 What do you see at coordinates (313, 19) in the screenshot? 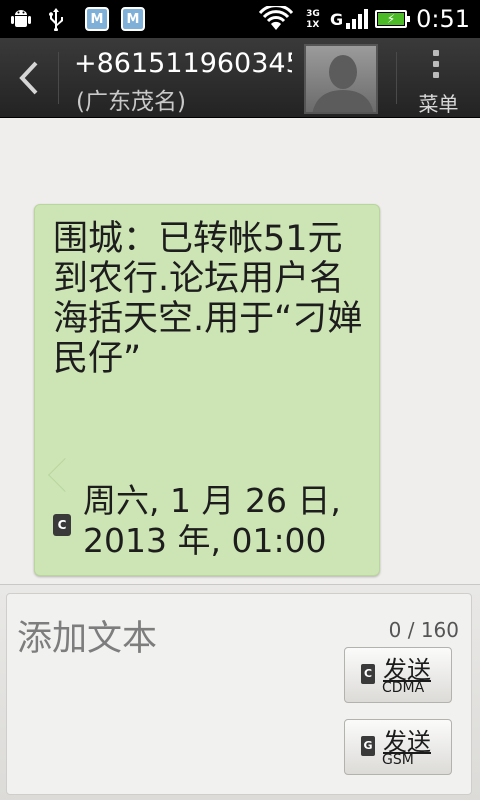
I see `network-3g-1x-icon: 3G 1X` at bounding box center [313, 19].